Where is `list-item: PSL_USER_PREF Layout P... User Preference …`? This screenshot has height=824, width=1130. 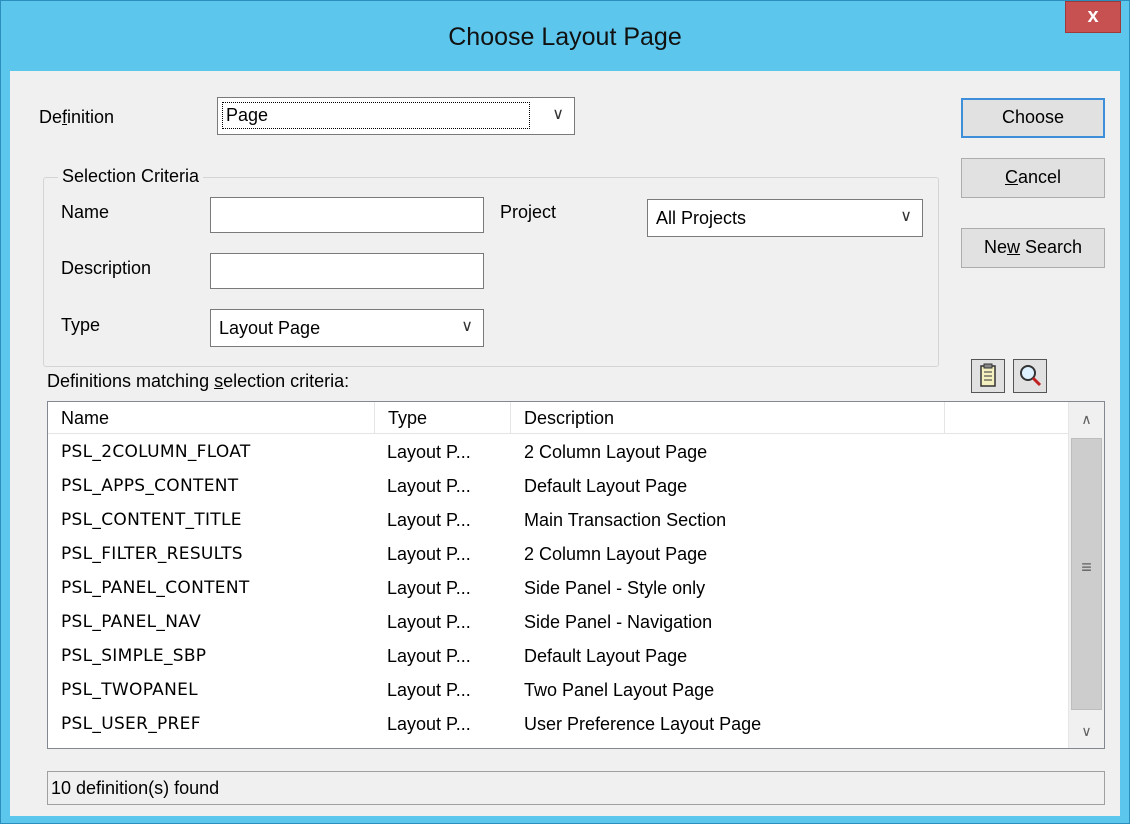
list-item: PSL_USER_PREF Layout P... User Preference … is located at coordinates (558, 724).